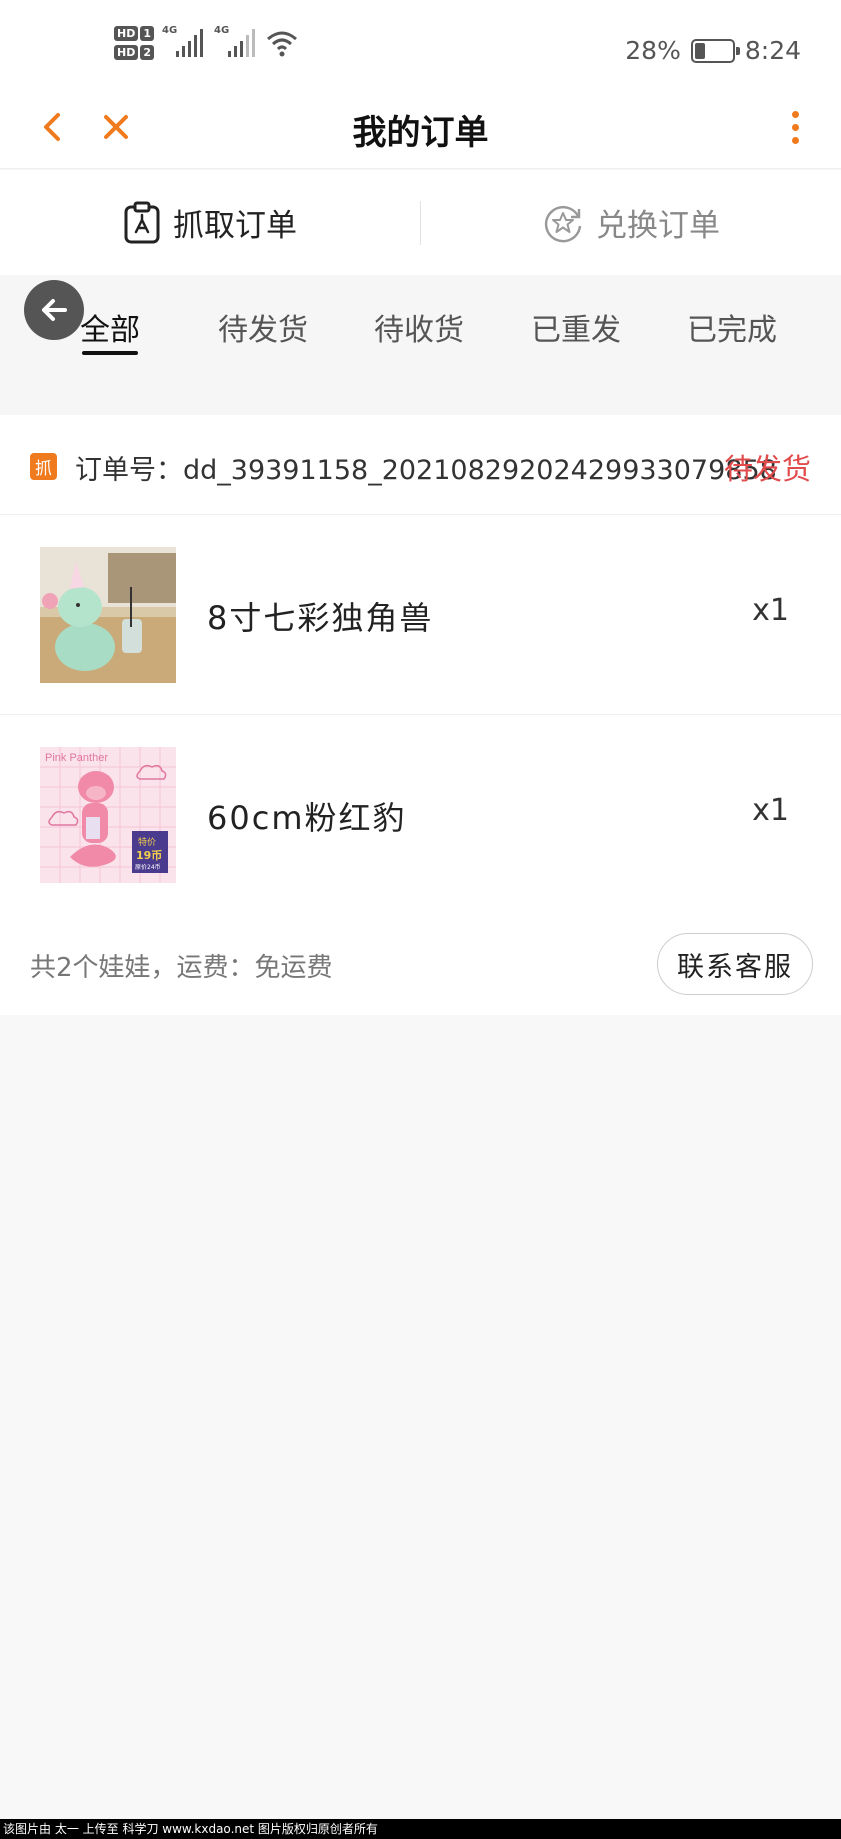  What do you see at coordinates (108, 615) in the screenshot?
I see `product-image-unicorn` at bounding box center [108, 615].